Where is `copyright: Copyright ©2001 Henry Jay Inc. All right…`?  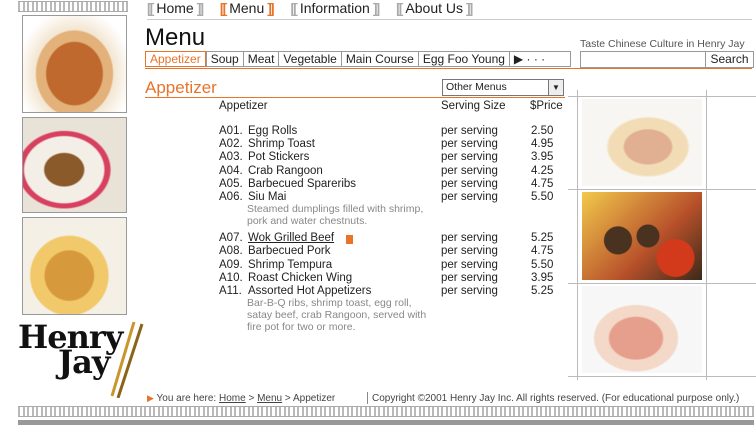
copyright: Copyright ©2001 Henry Jay Inc. All right… is located at coordinates (556, 398).